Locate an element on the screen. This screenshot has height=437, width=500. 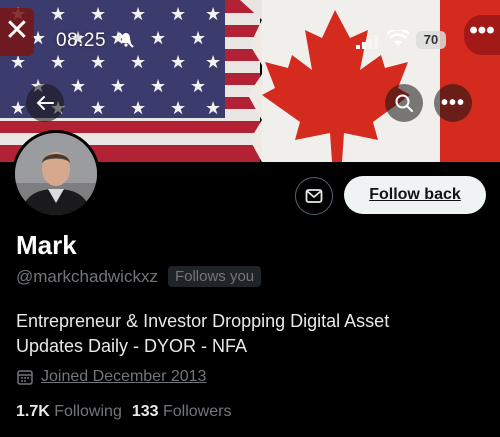
message-button is located at coordinates (314, 196).